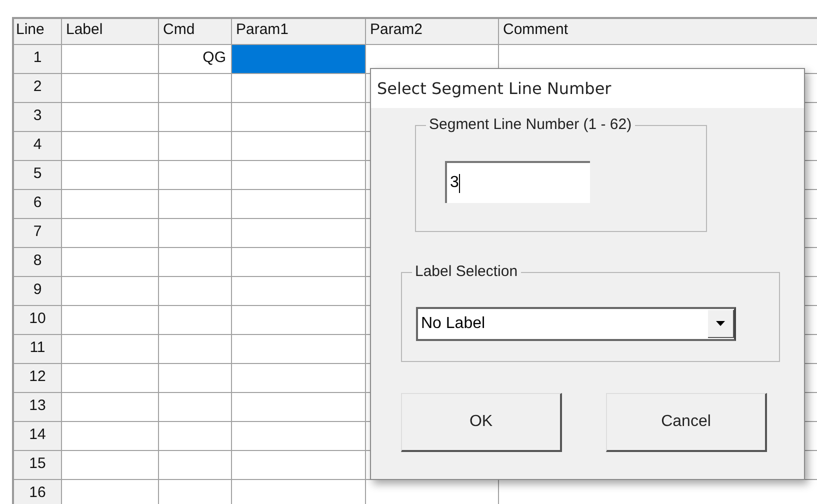 The image size is (817, 504). Describe the element at coordinates (481, 422) in the screenshot. I see `dialog-button: OK` at that location.